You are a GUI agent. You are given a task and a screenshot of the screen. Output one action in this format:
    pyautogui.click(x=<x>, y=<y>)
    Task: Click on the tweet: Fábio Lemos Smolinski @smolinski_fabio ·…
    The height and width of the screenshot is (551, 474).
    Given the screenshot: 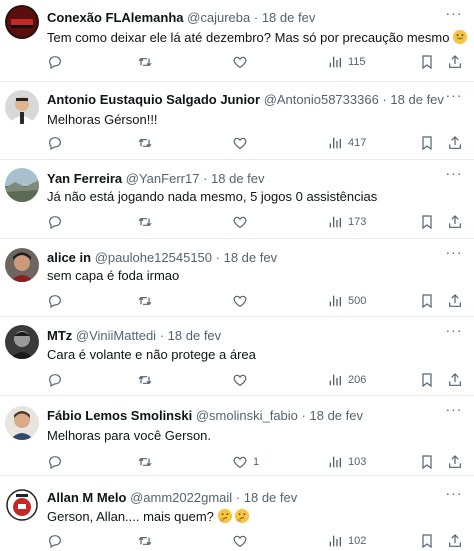 What is the action you would take?
    pyautogui.click(x=237, y=436)
    